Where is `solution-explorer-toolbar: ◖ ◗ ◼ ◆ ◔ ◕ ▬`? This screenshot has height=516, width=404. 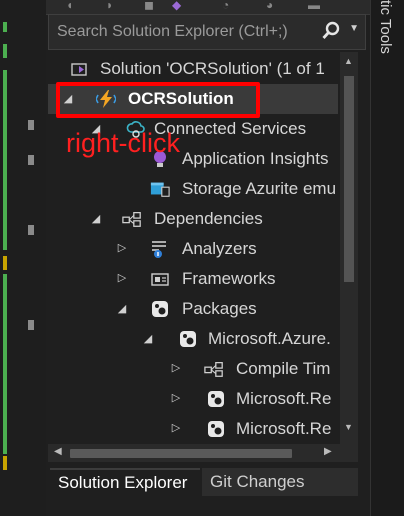
solution-explorer-toolbar: ◖ ◗ ◼ ◆ ◔ ◕ ▬ is located at coordinates (208, 7).